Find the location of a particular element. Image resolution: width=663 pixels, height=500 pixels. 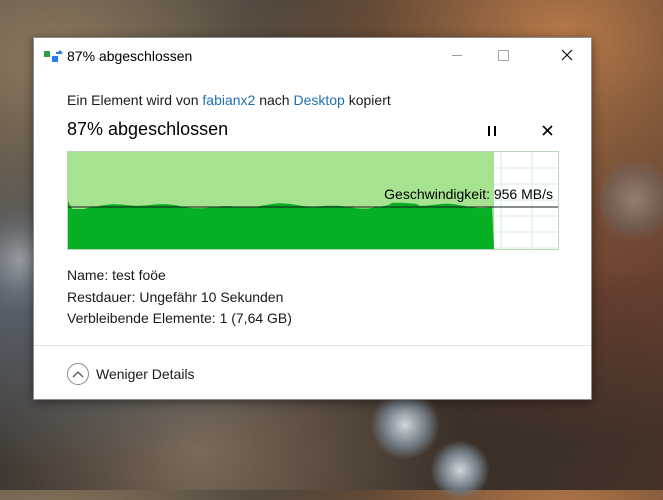

speed-label: Geschwindigkeit: 956 MB/s is located at coordinates (468, 194).